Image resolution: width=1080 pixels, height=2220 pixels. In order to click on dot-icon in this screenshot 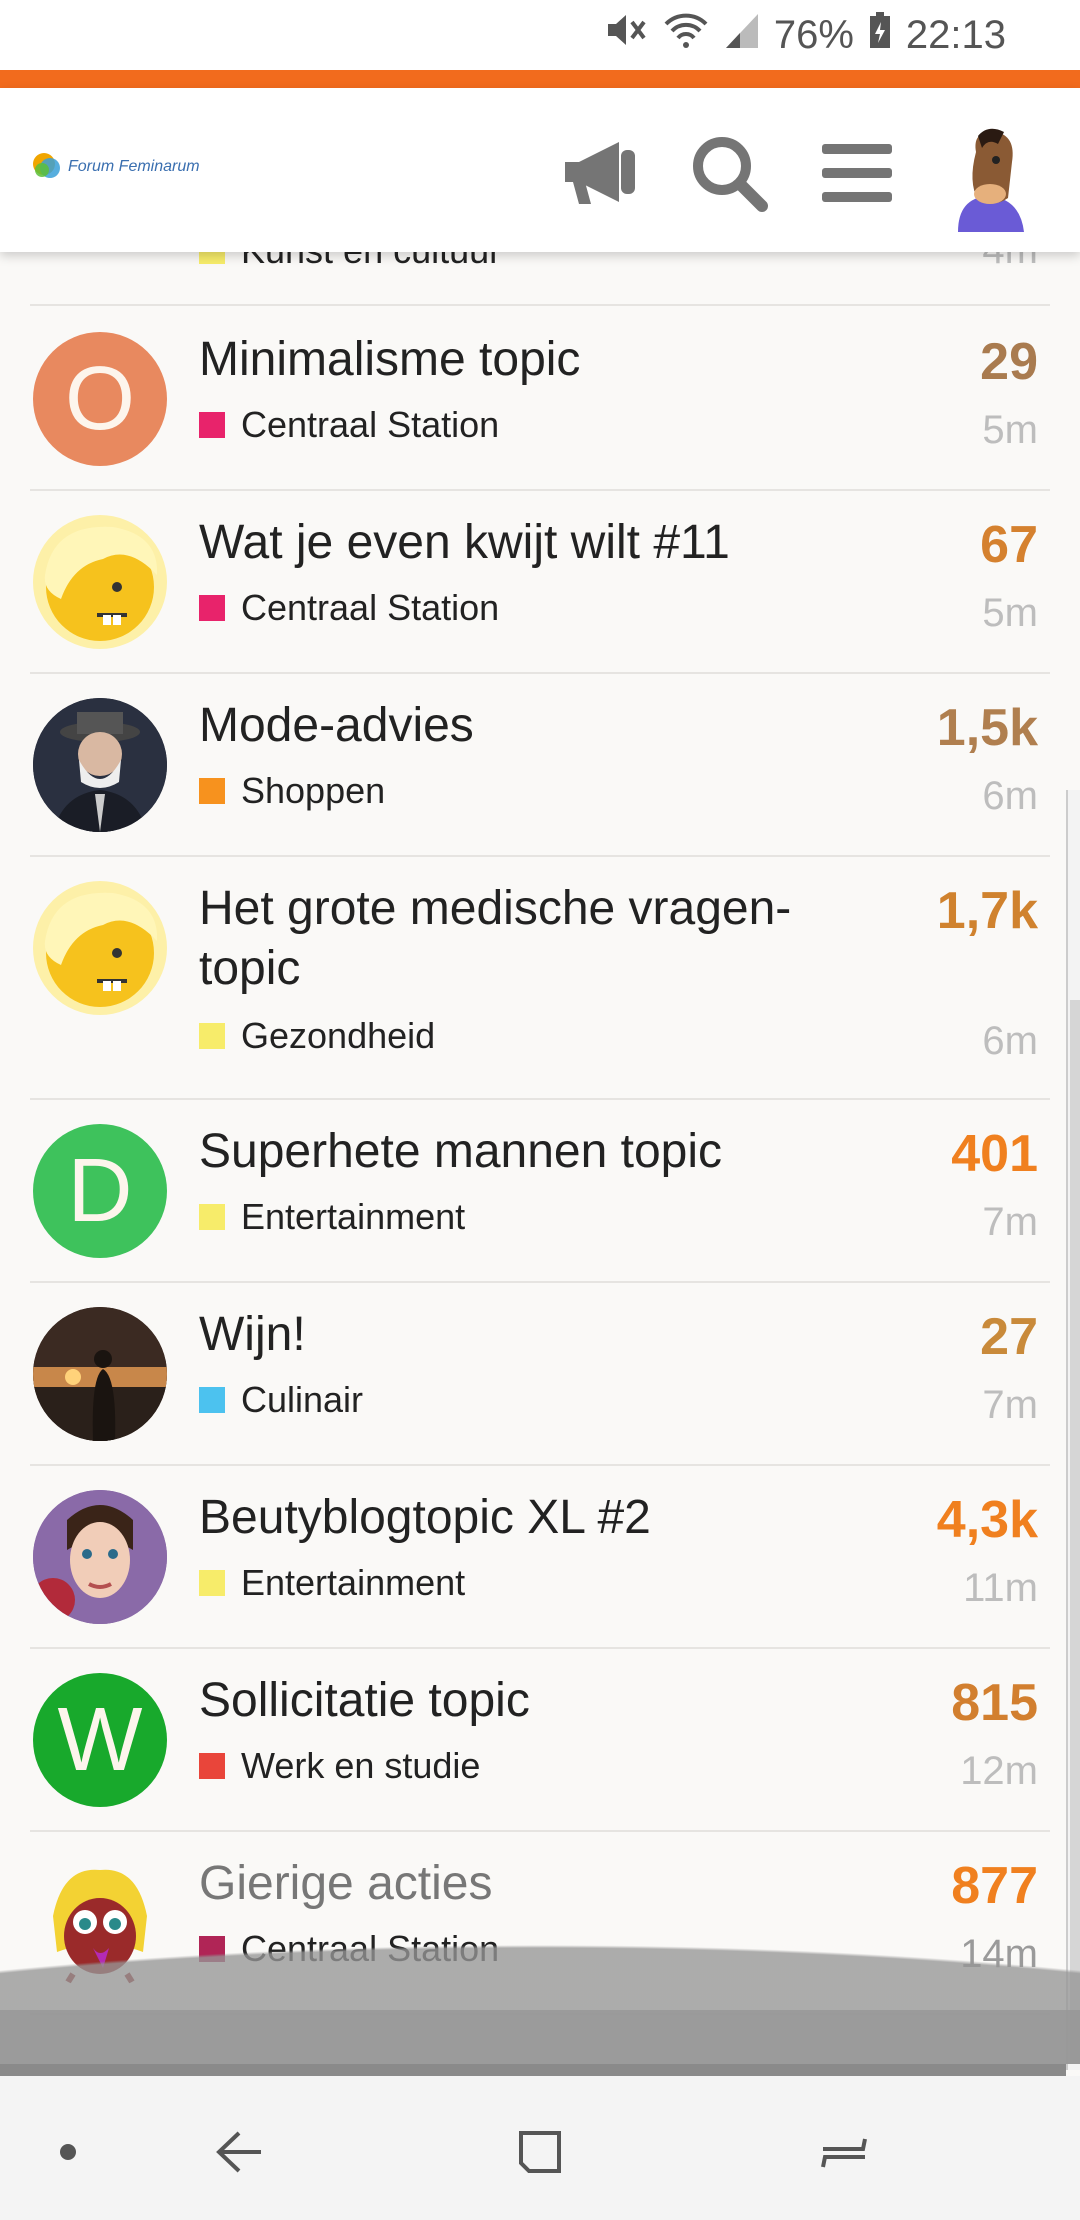, I will do `click(68, 2152)`.